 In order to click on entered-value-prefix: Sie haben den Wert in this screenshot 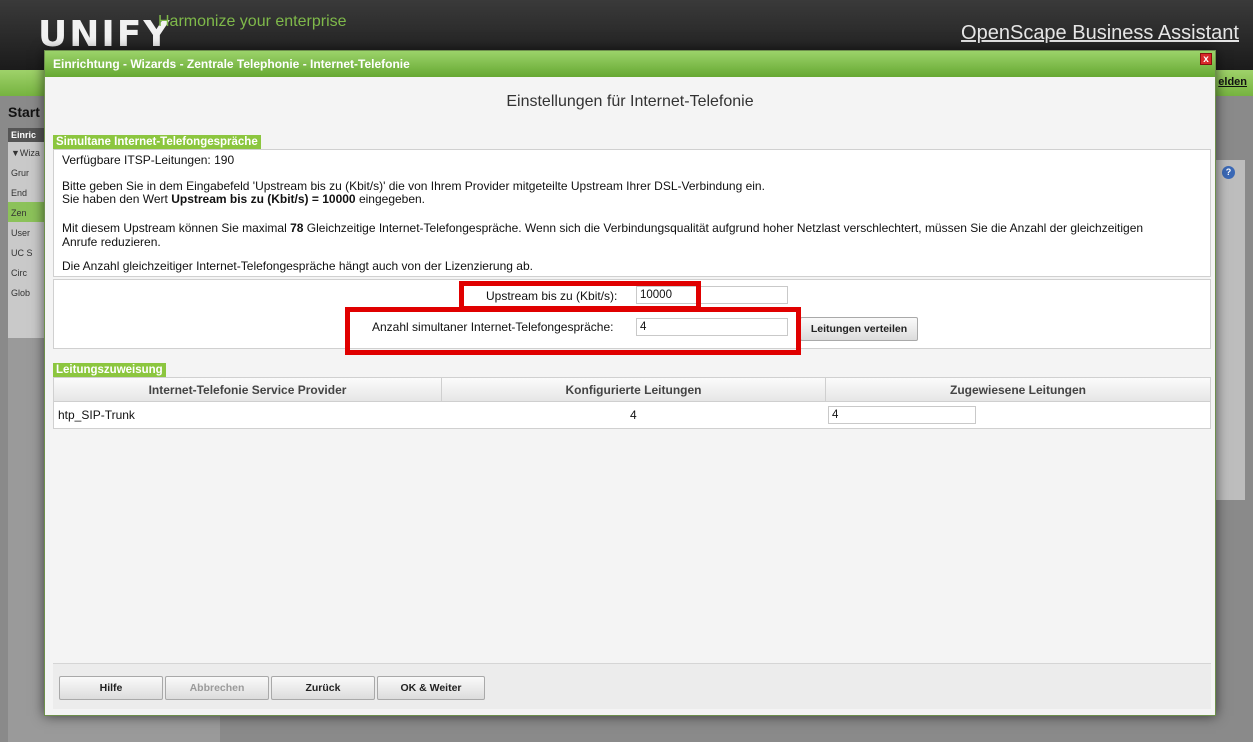, I will do `click(115, 199)`.